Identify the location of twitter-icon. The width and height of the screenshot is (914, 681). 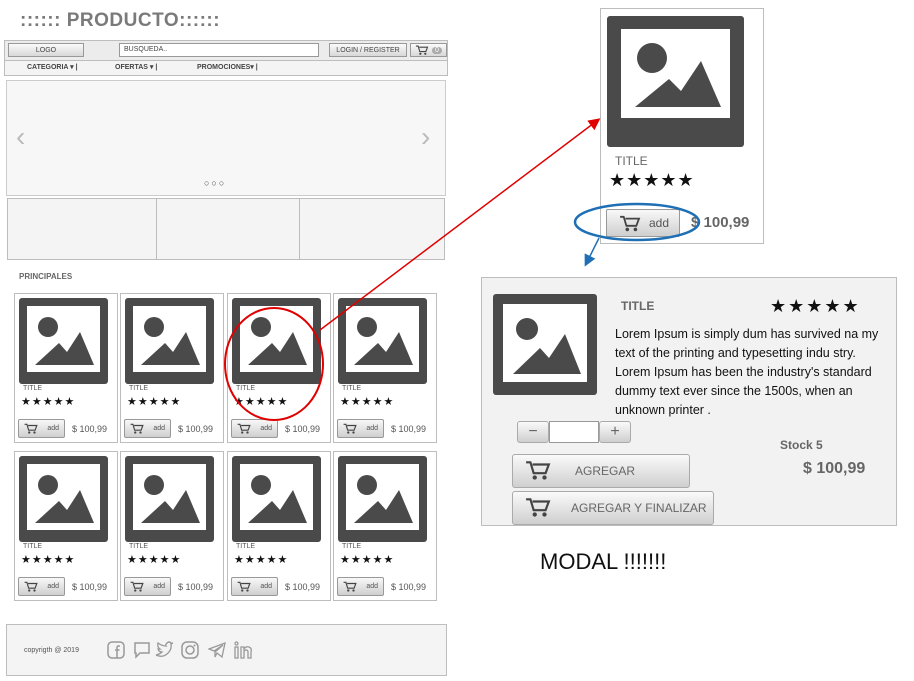
(164, 650).